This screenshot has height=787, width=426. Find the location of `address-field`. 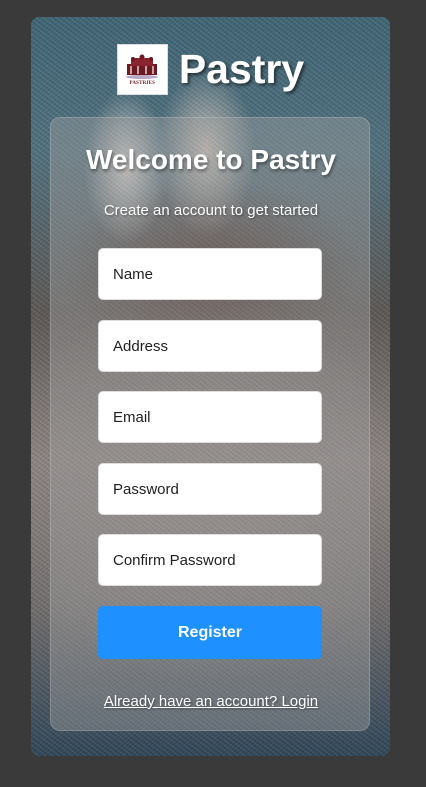

address-field is located at coordinates (210, 346).